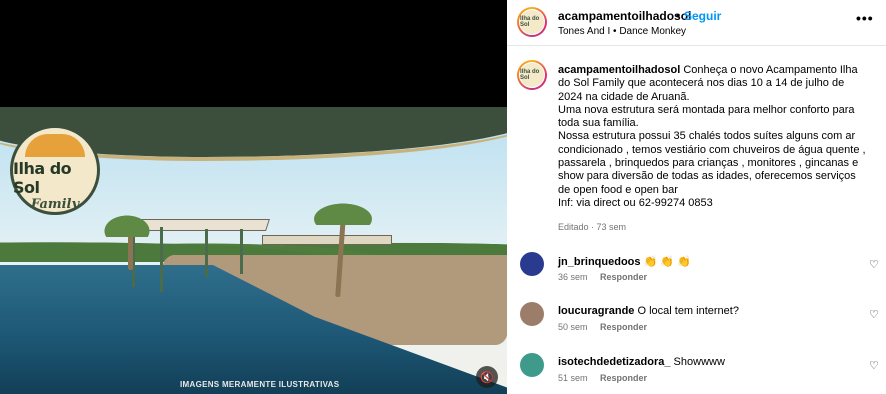 This screenshot has width=886, height=394. I want to click on comment-body: Showwww, so click(699, 362).